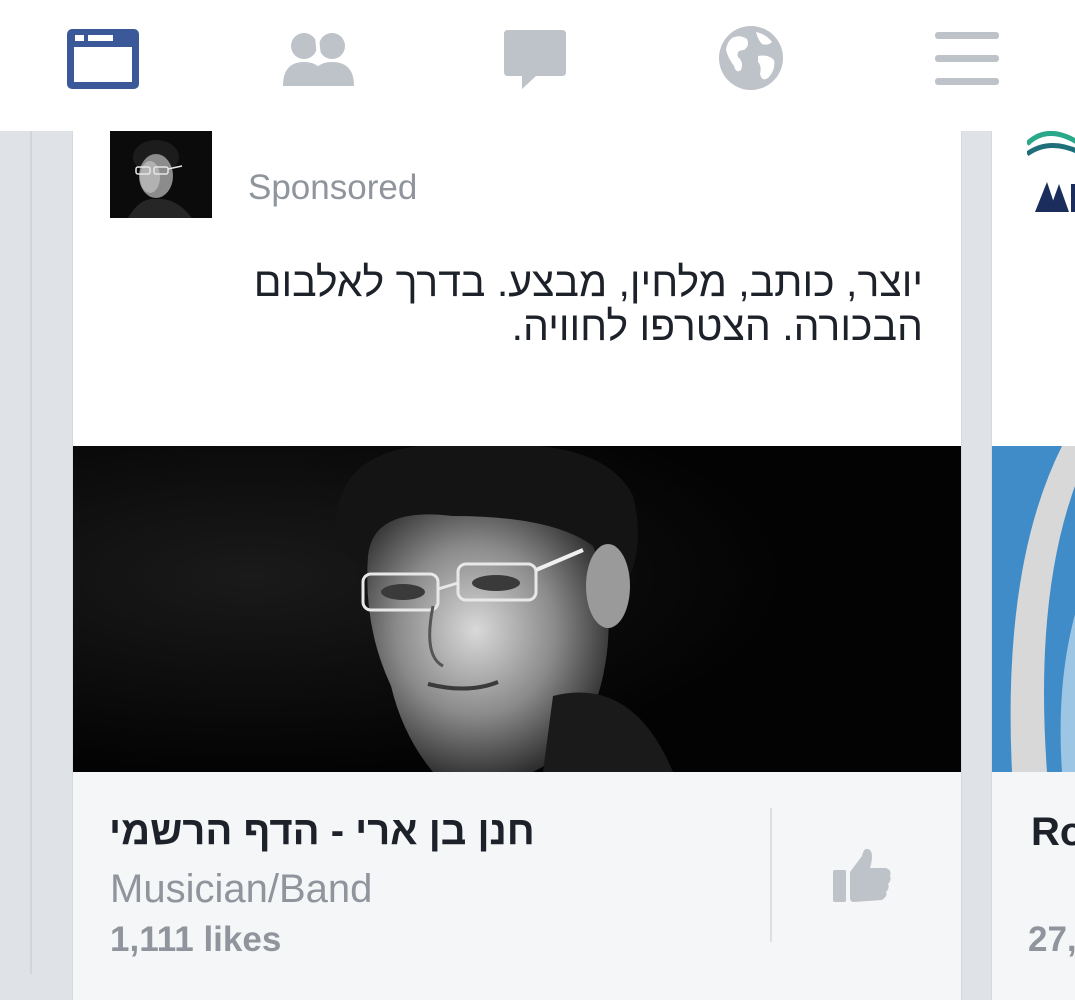 The width and height of the screenshot is (1075, 1000). I want to click on news-feed-icon, so click(103, 59).